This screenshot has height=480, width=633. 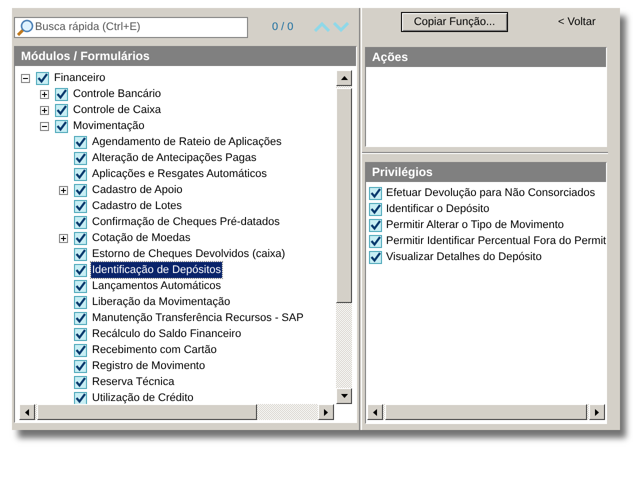 What do you see at coordinates (438, 209) in the screenshot?
I see `privilege-label: Identificar o Depósito` at bounding box center [438, 209].